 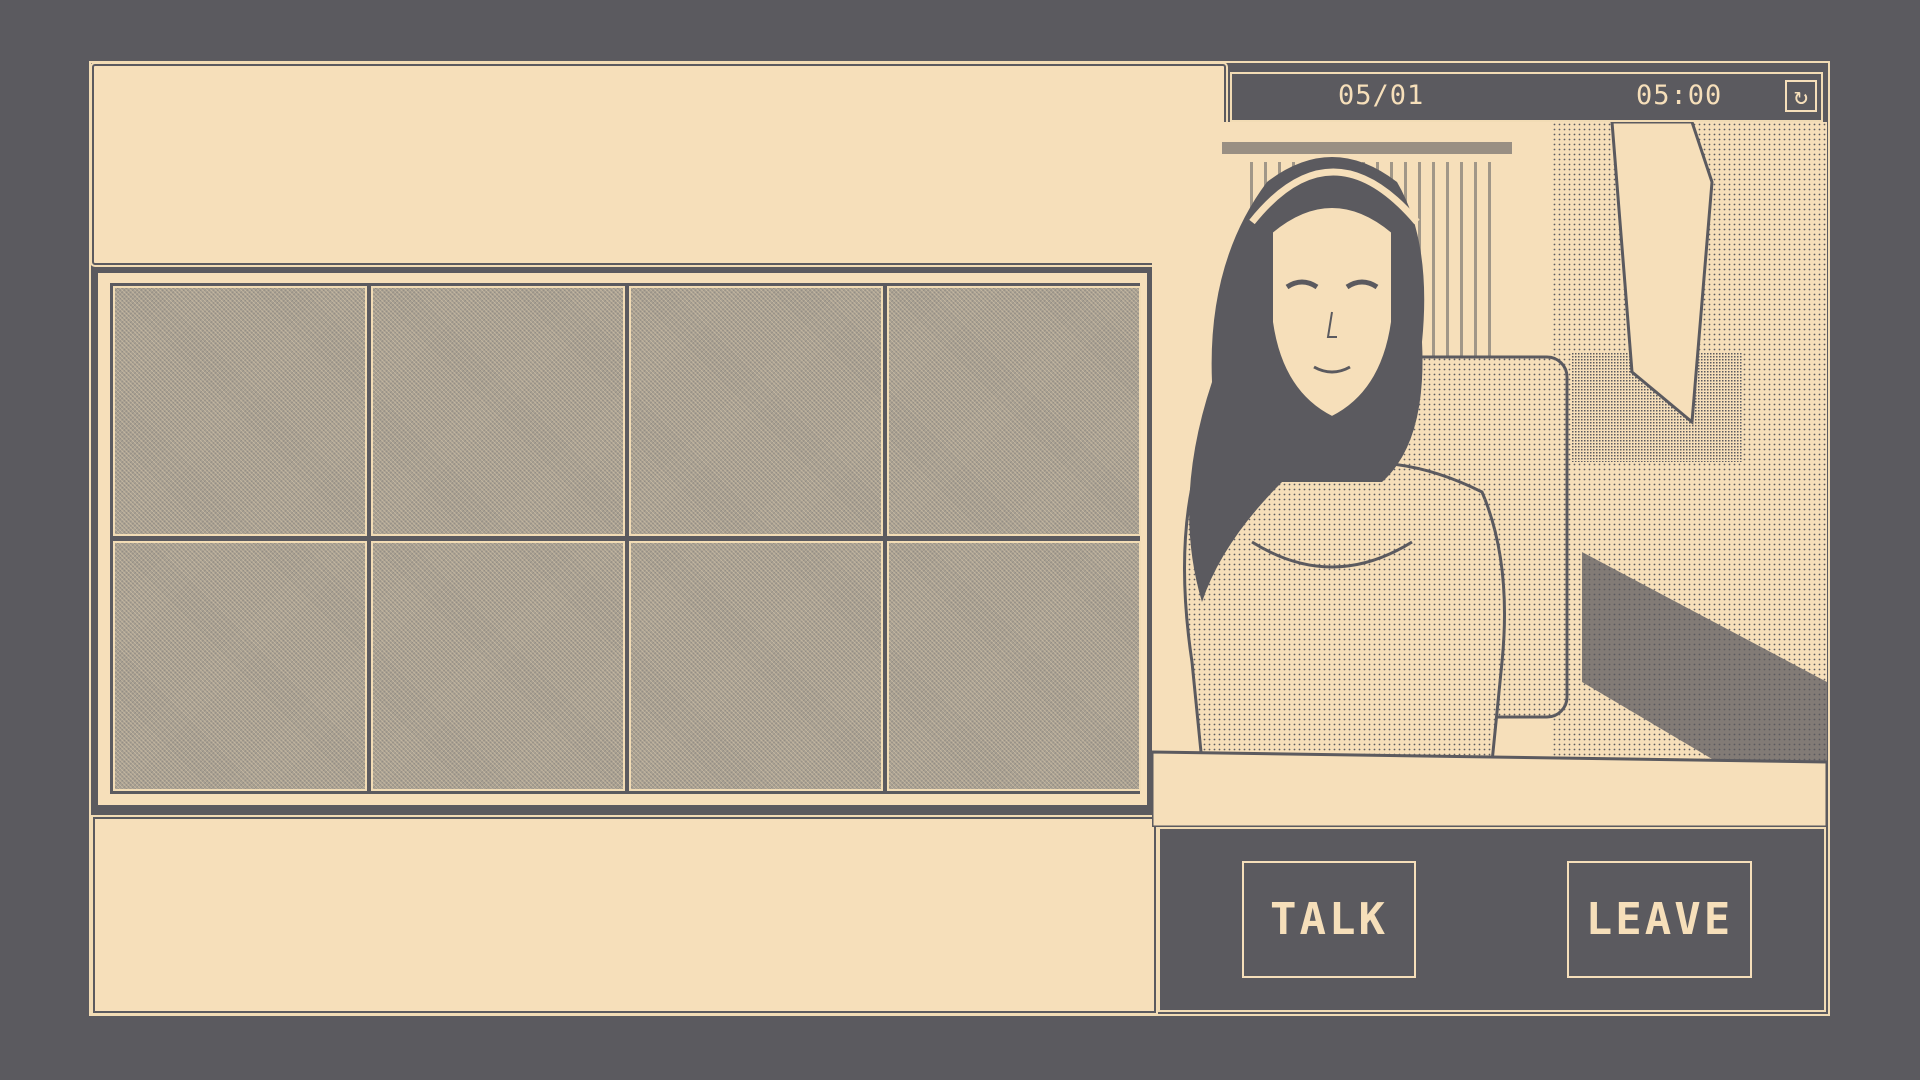 What do you see at coordinates (1679, 95) in the screenshot?
I see `time-display: 05:00` at bounding box center [1679, 95].